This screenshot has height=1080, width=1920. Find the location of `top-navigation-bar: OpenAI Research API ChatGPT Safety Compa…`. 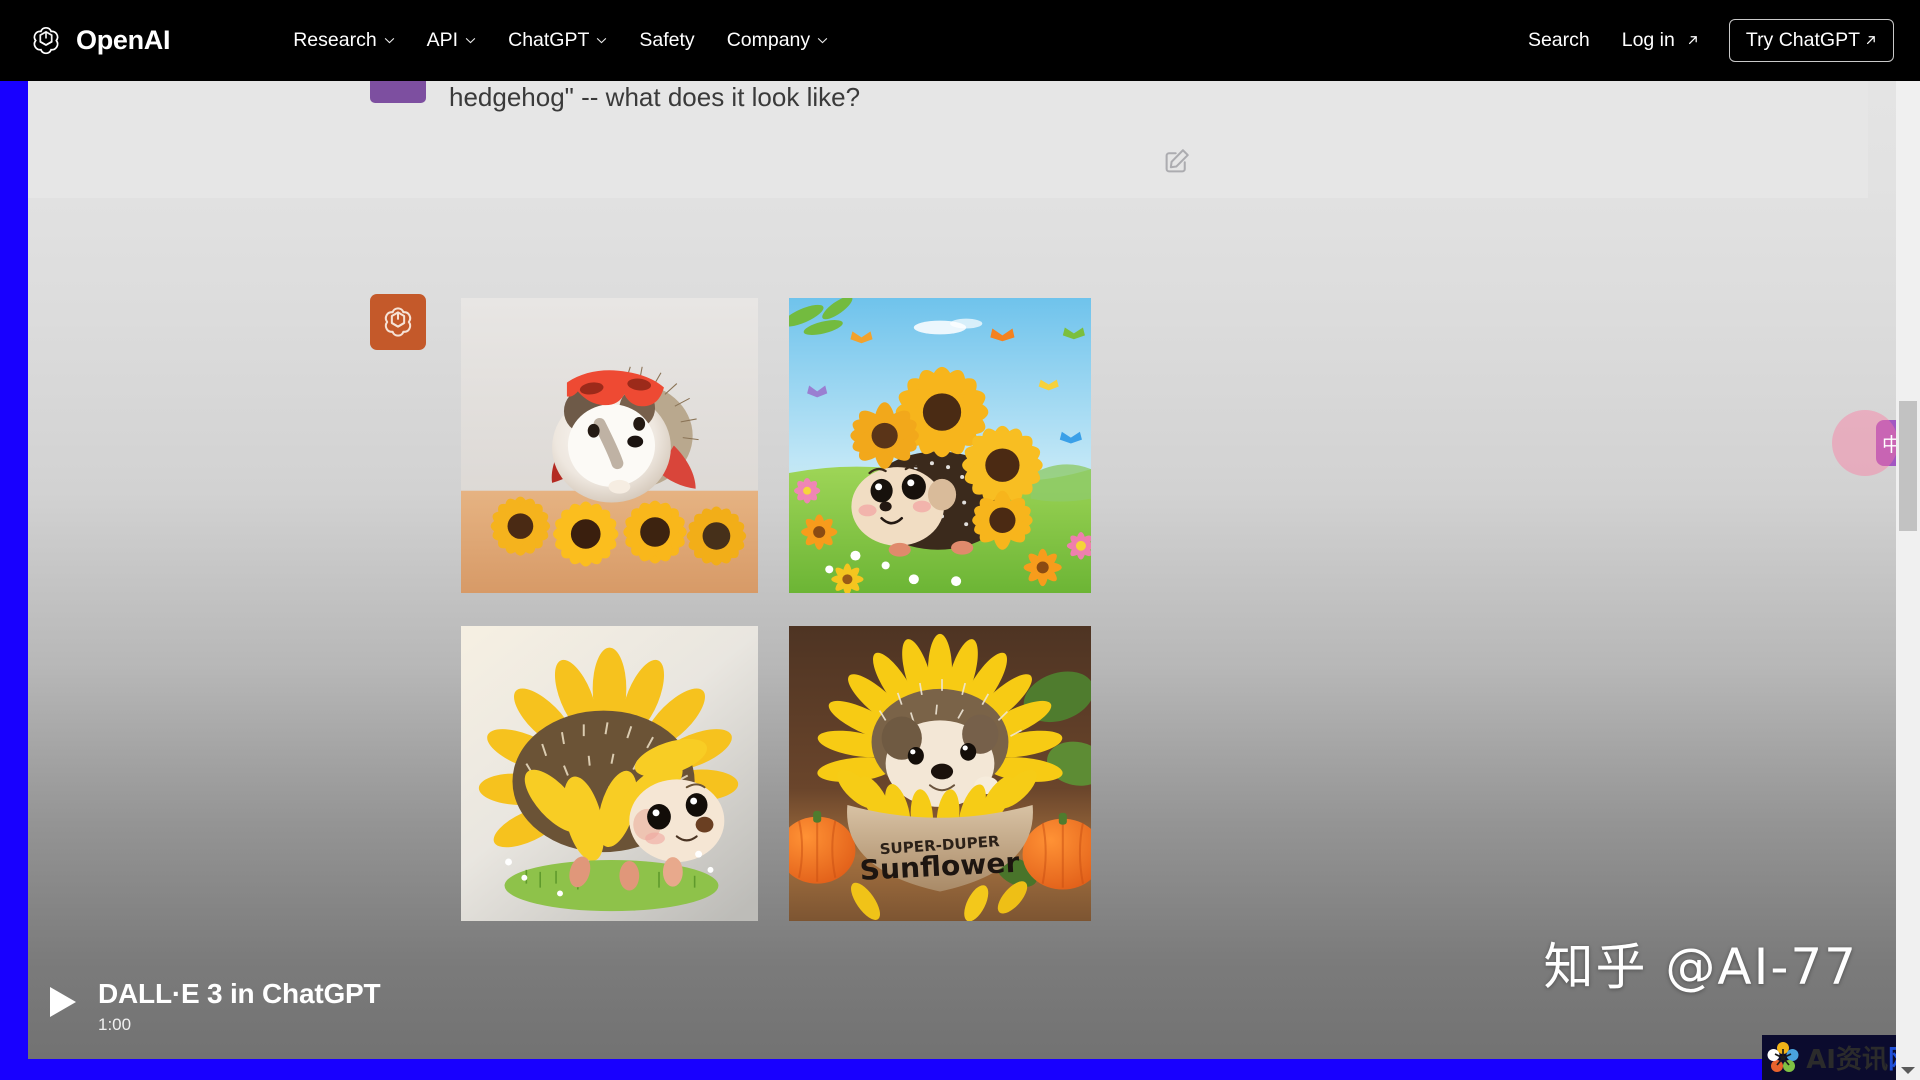

top-navigation-bar: OpenAI Research API ChatGPT Safety Compa… is located at coordinates (960, 40).